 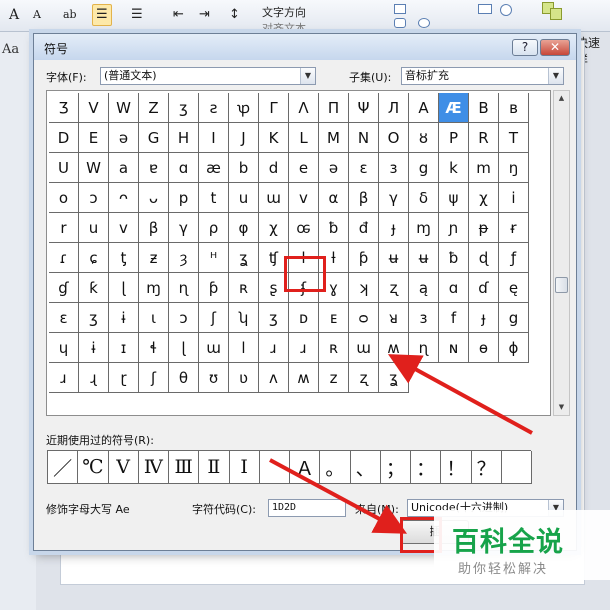 What do you see at coordinates (124, 198) in the screenshot?
I see `symbol-cell: ᴖ` at bounding box center [124, 198].